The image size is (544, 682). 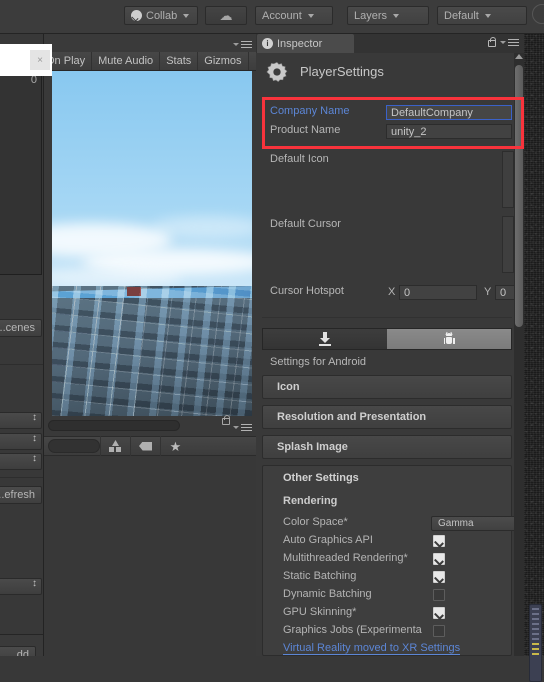 What do you see at coordinates (21, 495) in the screenshot?
I see `refresh-button: ...efresh` at bounding box center [21, 495].